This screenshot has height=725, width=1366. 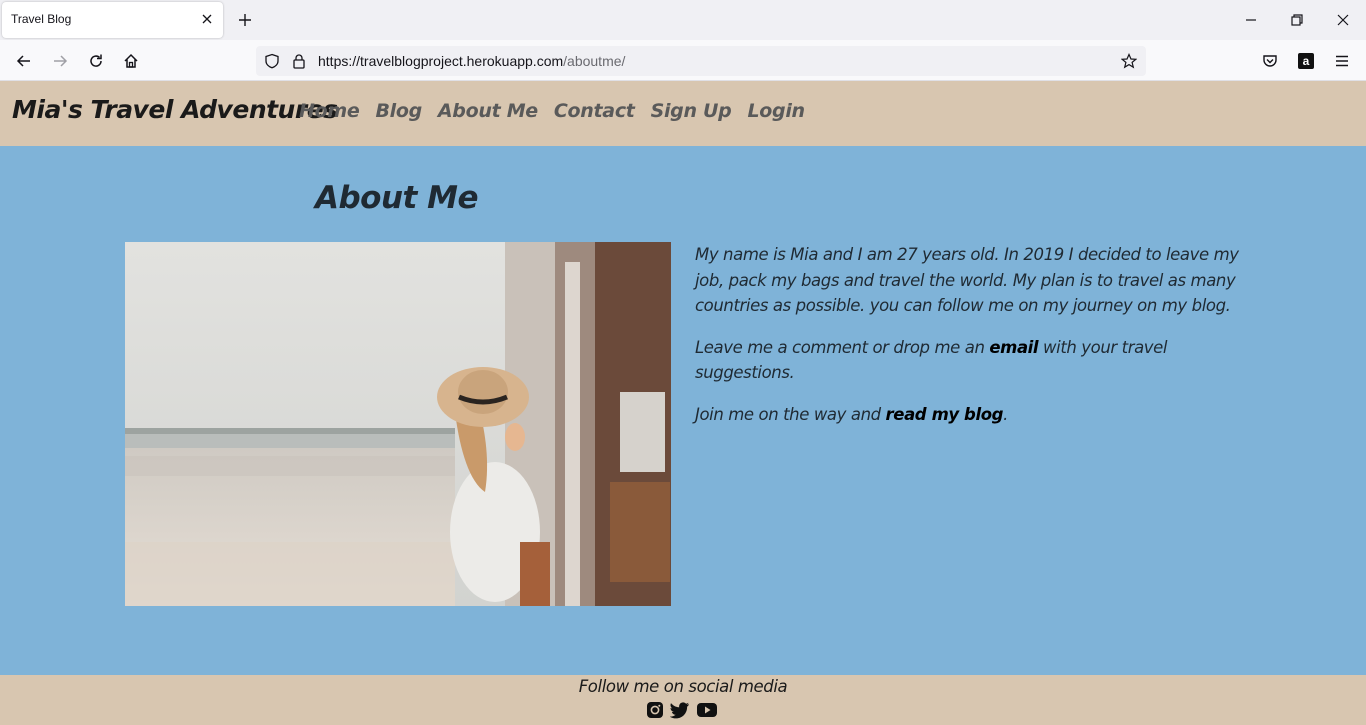 What do you see at coordinates (691, 111) in the screenshot?
I see `nav-sign-up: Sign Up` at bounding box center [691, 111].